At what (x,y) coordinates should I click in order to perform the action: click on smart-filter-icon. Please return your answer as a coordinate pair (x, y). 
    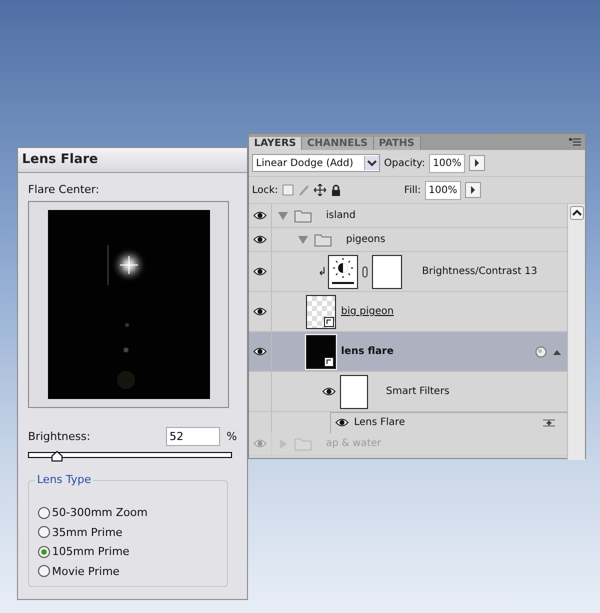
    Looking at the image, I should click on (541, 352).